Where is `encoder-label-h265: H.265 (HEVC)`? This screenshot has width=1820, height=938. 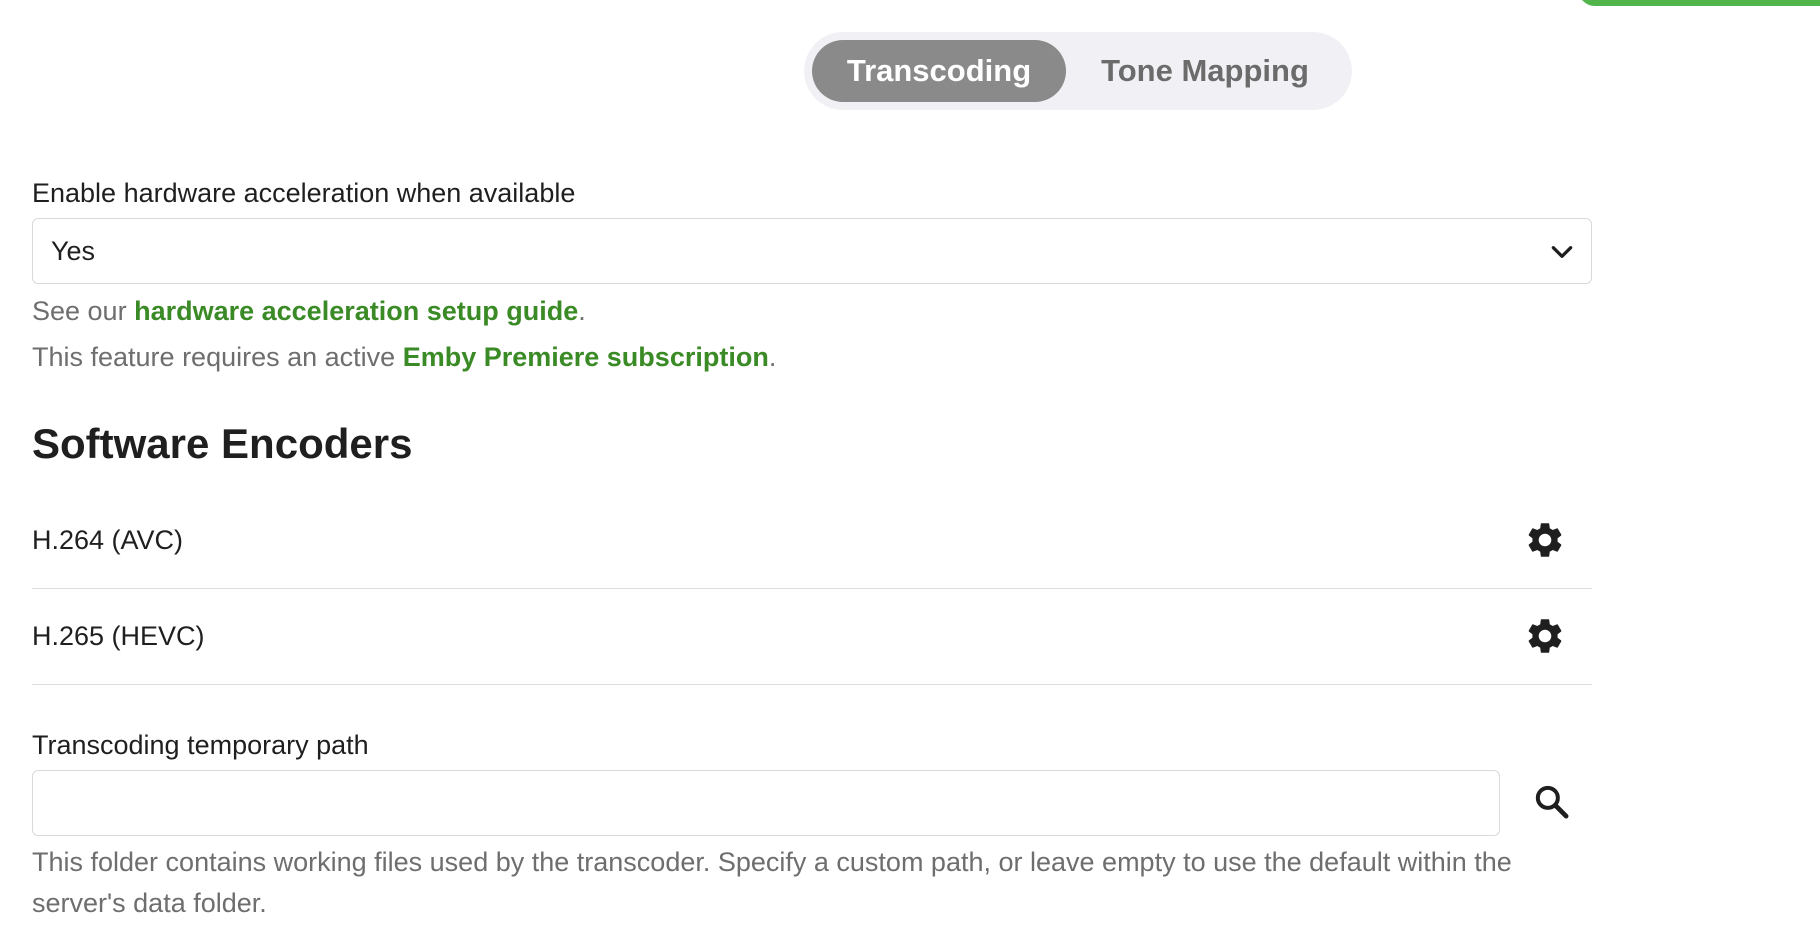 encoder-label-h265: H.265 (HEVC) is located at coordinates (118, 636).